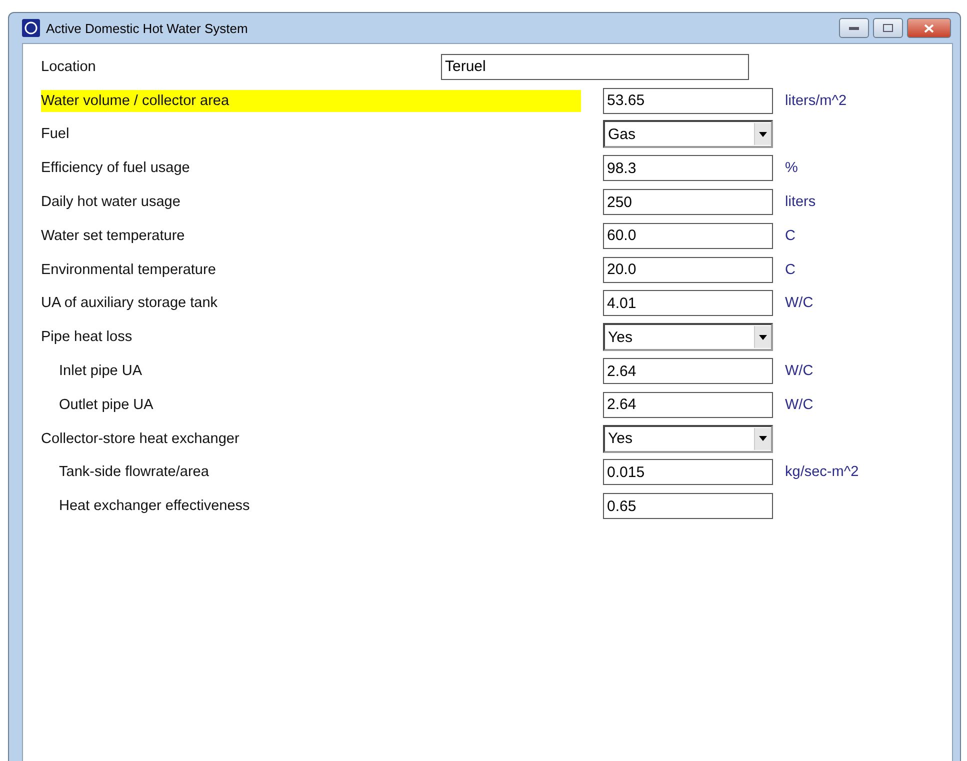 Image resolution: width=967 pixels, height=761 pixels. What do you see at coordinates (55, 134) in the screenshot?
I see `field-label: Fuel` at bounding box center [55, 134].